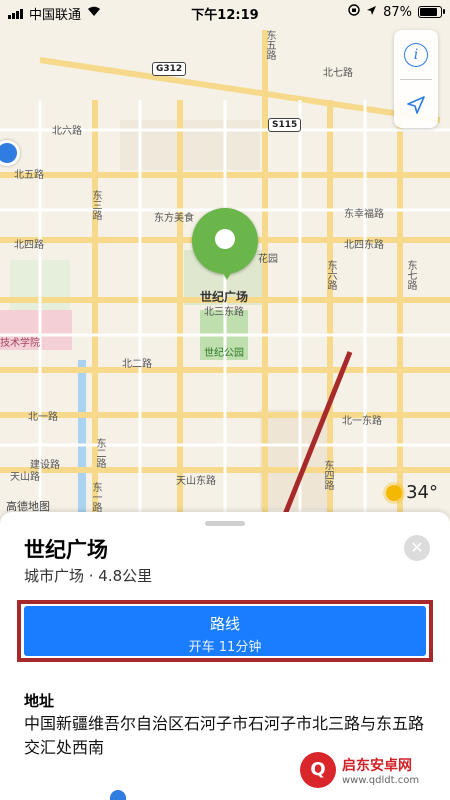 This screenshot has height=800, width=450. I want to click on watermark-logo: Q 启东安卓网 www.qdldt.com, so click(374, 770).